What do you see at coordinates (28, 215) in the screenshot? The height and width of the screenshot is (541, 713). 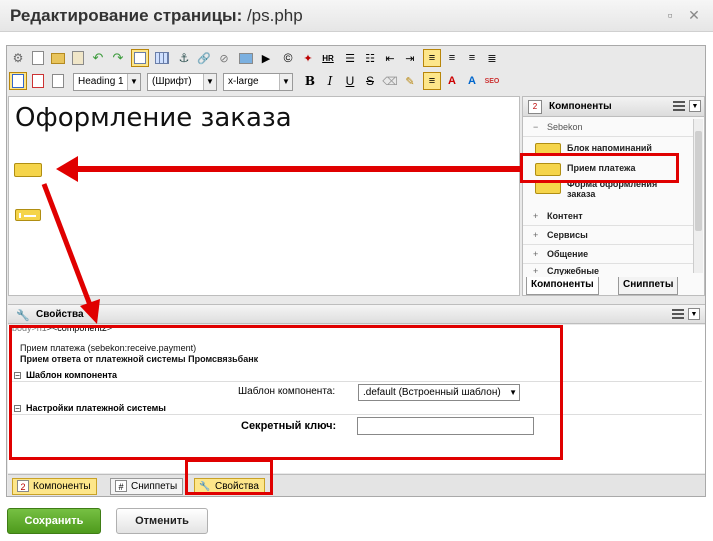 I see `component-placeholder-order` at bounding box center [28, 215].